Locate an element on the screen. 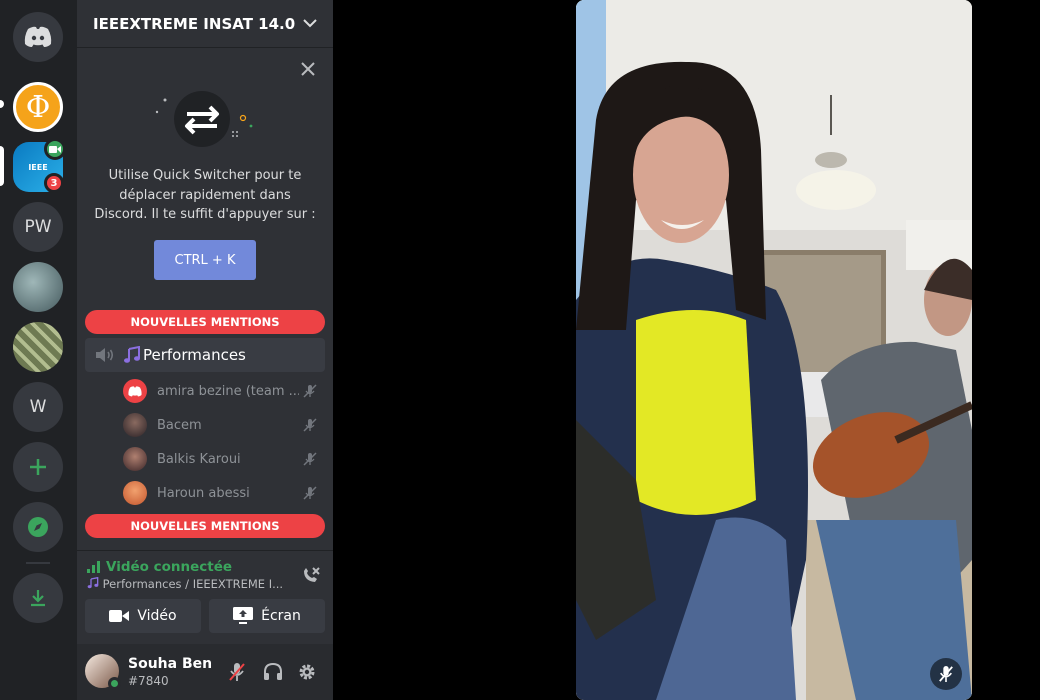  quick-switcher-illustration is located at coordinates (204, 119).